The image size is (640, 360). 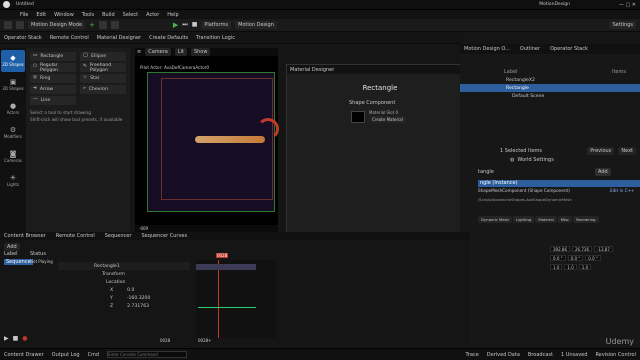 I want to click on track-add-button: Add, so click(x=12, y=247).